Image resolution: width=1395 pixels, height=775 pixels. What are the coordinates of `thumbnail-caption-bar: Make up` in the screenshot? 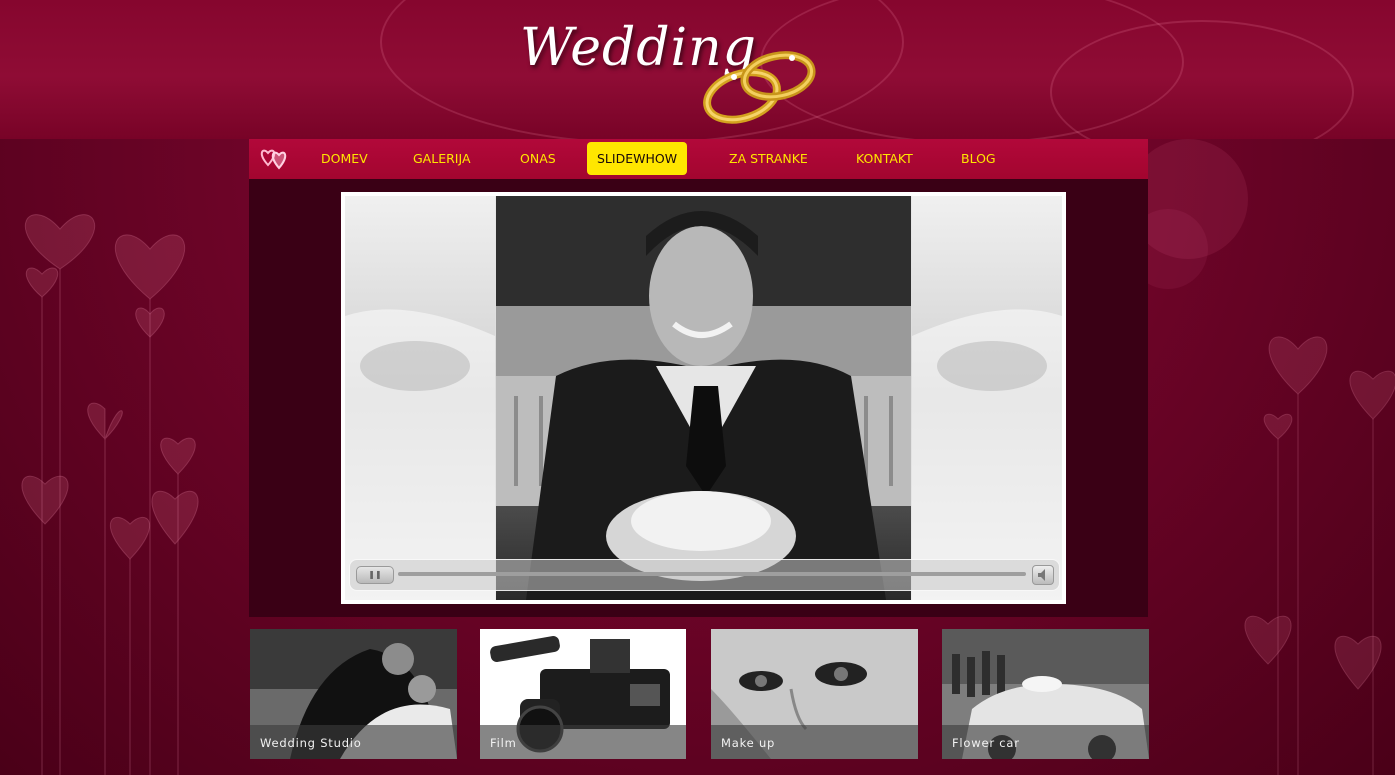 It's located at (814, 742).